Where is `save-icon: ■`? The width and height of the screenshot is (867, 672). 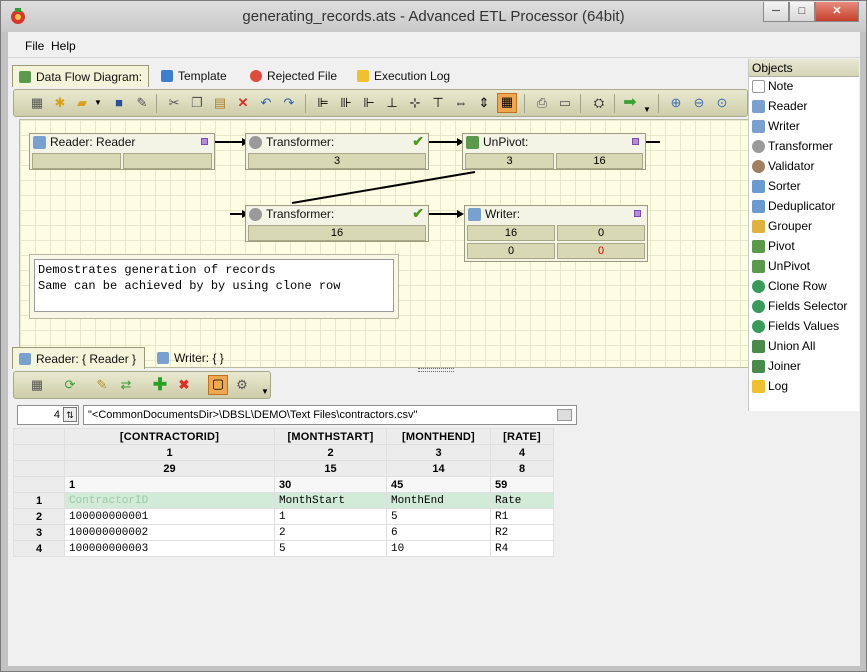 save-icon: ■ is located at coordinates (119, 103).